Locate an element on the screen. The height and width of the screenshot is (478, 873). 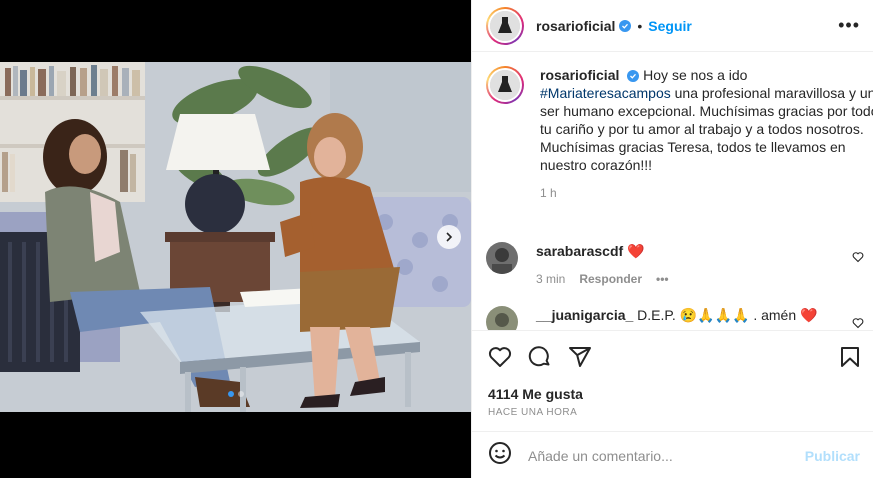
bookmark-icon is located at coordinates (850, 359).